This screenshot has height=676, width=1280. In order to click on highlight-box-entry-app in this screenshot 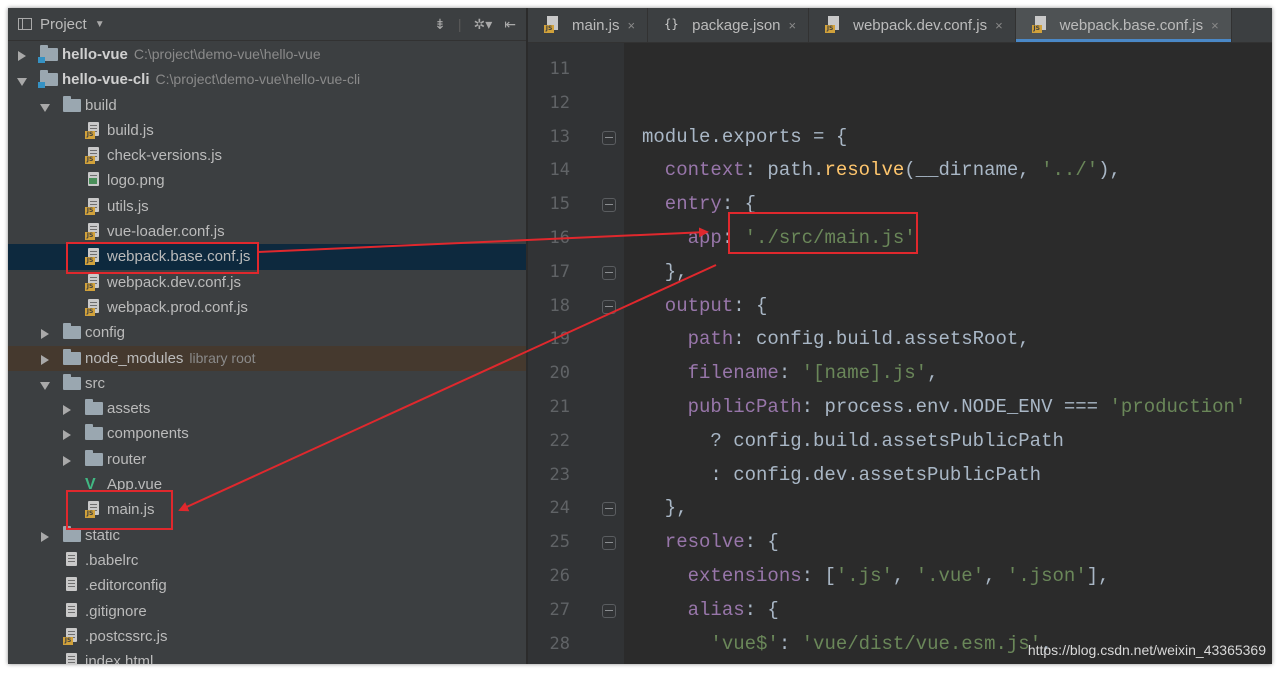, I will do `click(823, 233)`.